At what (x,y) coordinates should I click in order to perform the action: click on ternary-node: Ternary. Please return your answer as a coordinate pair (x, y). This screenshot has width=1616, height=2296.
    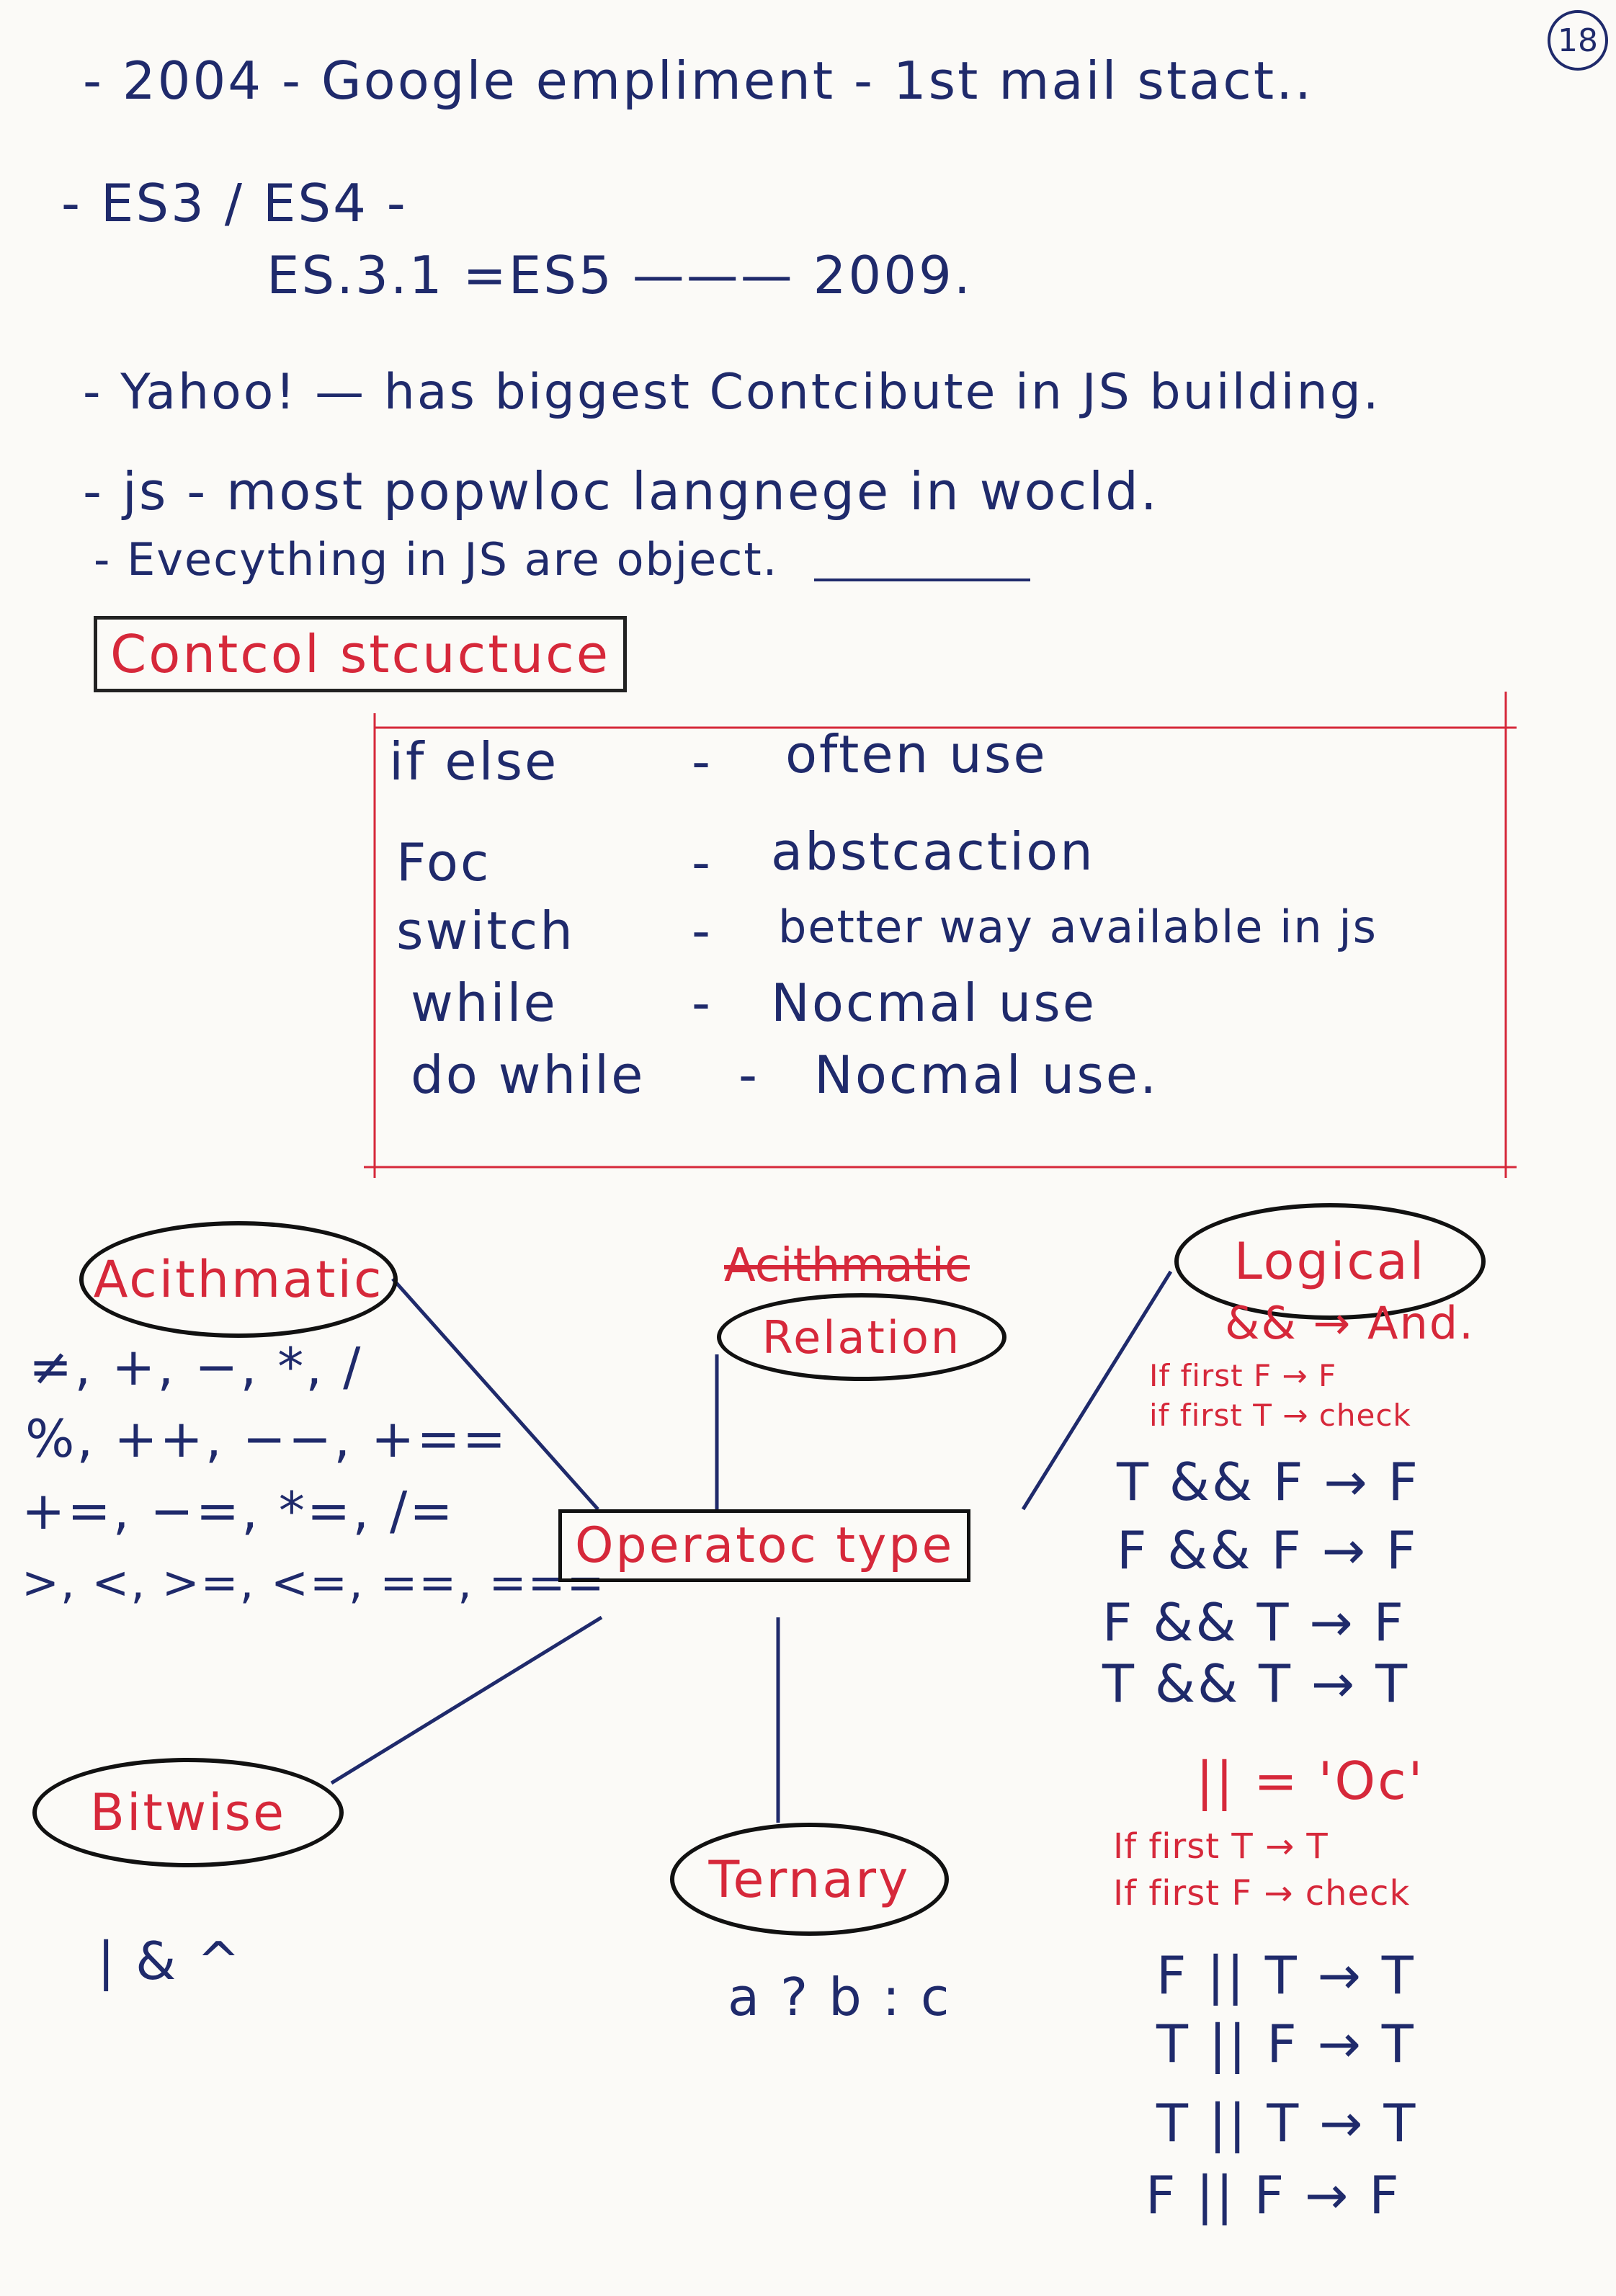
    Looking at the image, I should click on (809, 1879).